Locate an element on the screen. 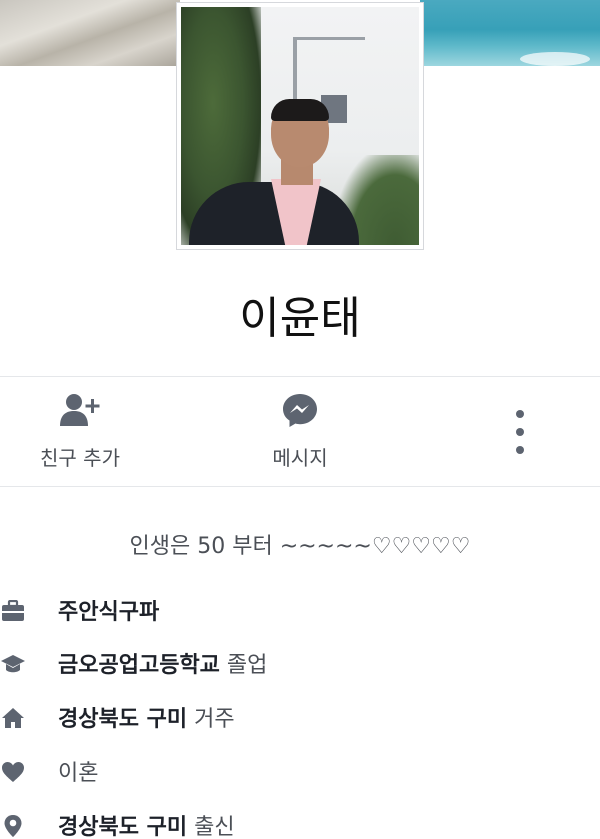 The width and height of the screenshot is (600, 839). profile-bio: 인생은 50 부터 ~~~~~♡♡♡♡♡ is located at coordinates (300, 546).